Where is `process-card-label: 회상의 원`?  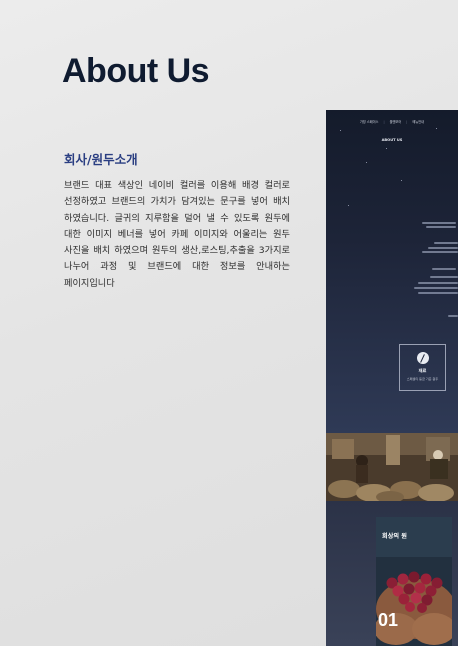
process-card-label: 회상의 원 is located at coordinates (394, 536).